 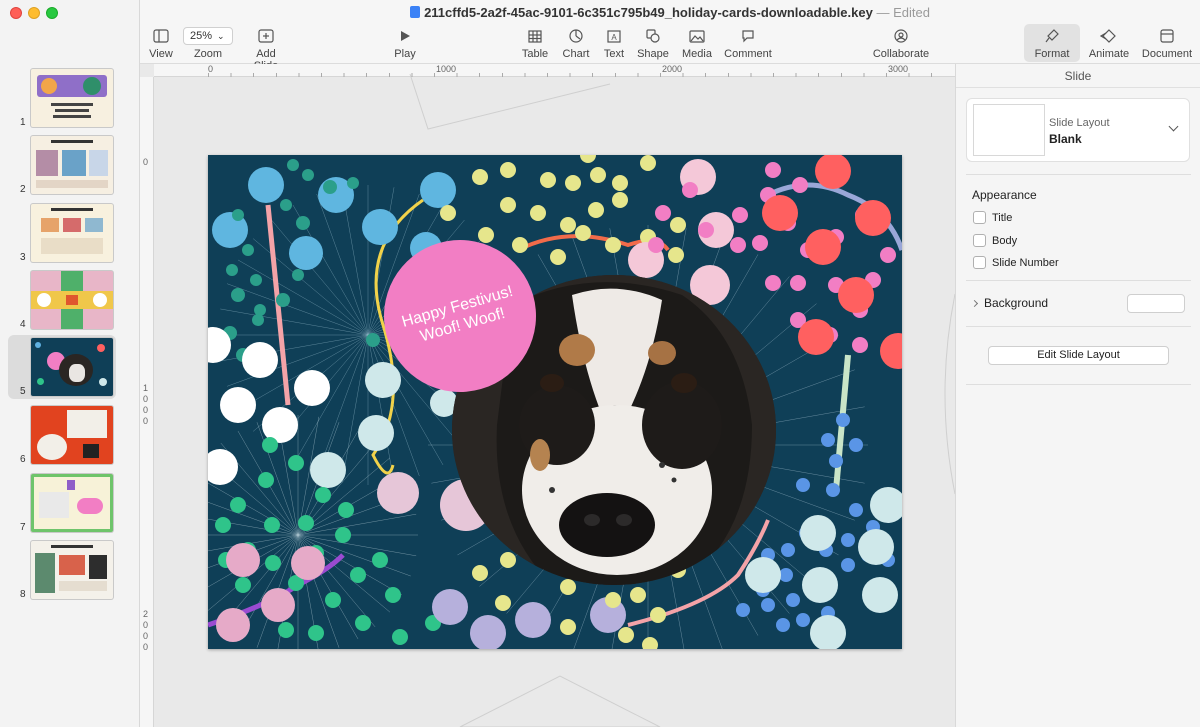 I want to click on slide-layout-label: Slide Layout, so click(x=1079, y=123).